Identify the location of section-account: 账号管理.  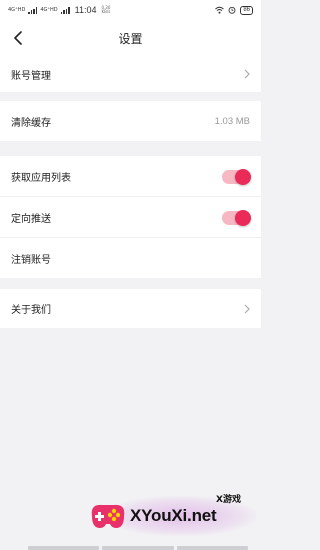
(130, 74).